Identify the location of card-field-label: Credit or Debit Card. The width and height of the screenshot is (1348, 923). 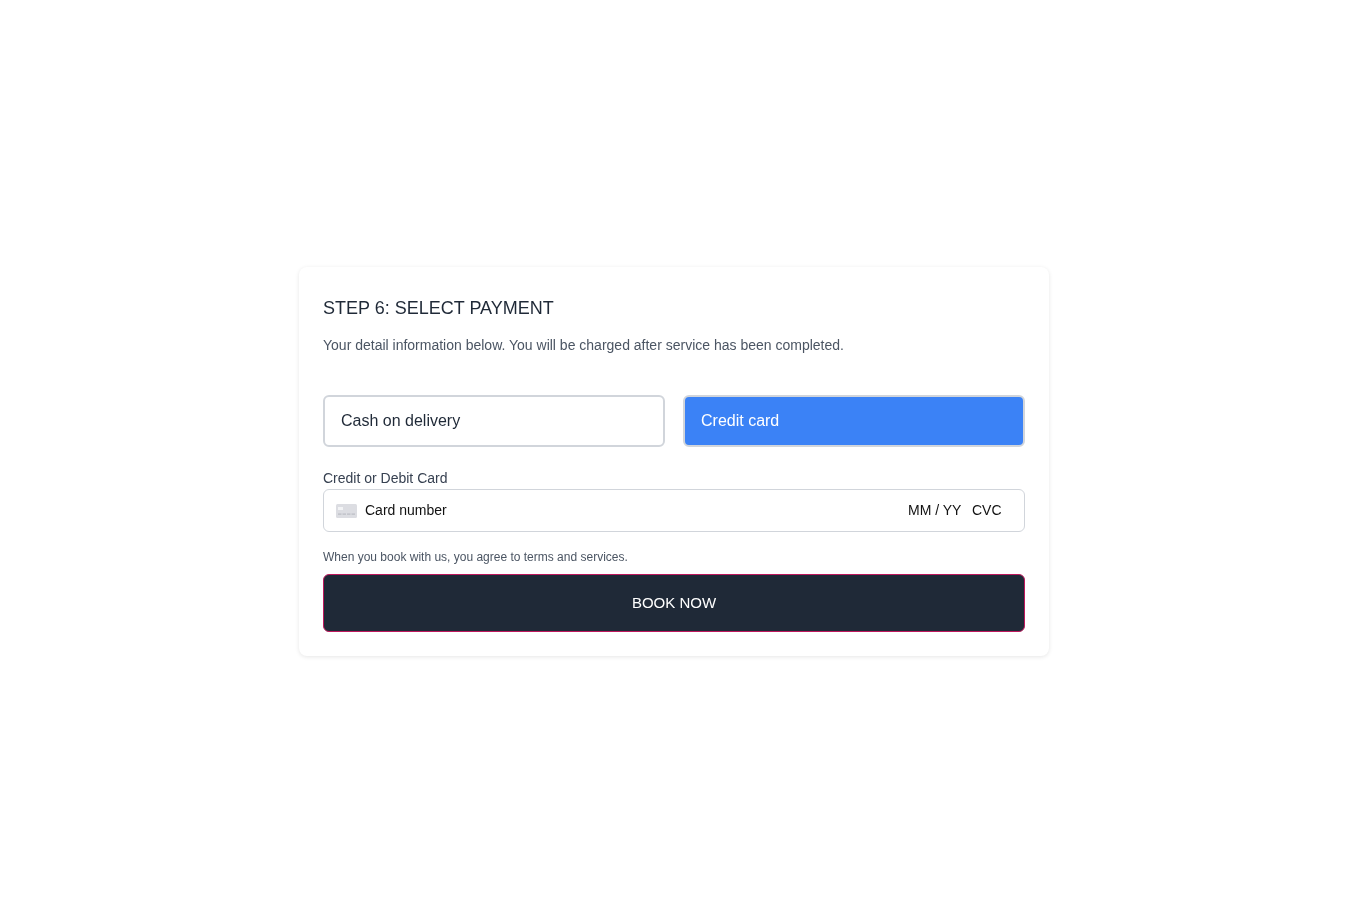
(386, 478).